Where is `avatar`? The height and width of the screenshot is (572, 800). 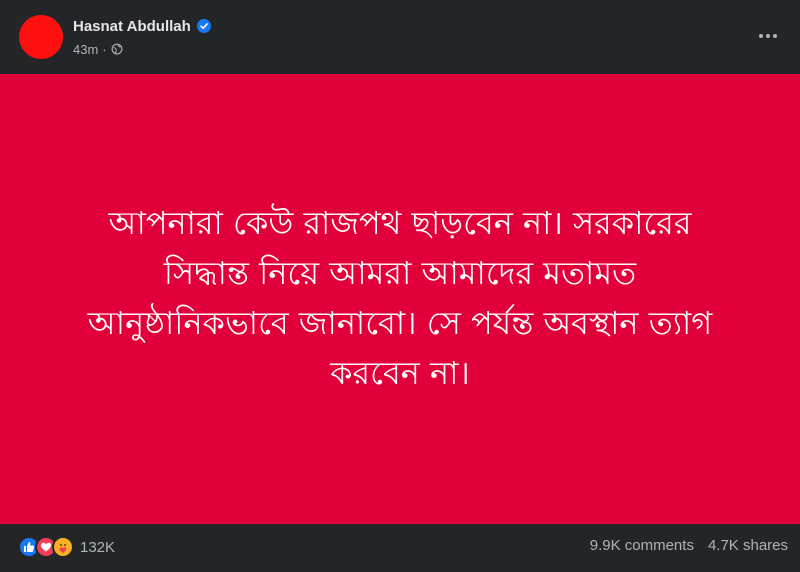
avatar is located at coordinates (41, 37).